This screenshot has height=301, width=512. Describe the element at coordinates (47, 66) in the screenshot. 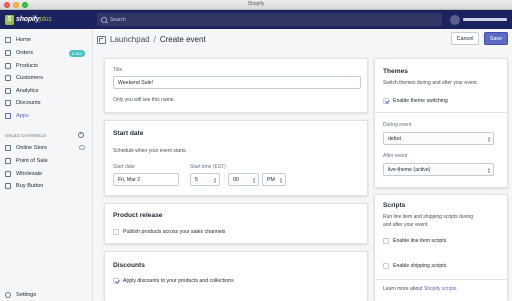

I see `sidebar-item-products: Products` at that location.